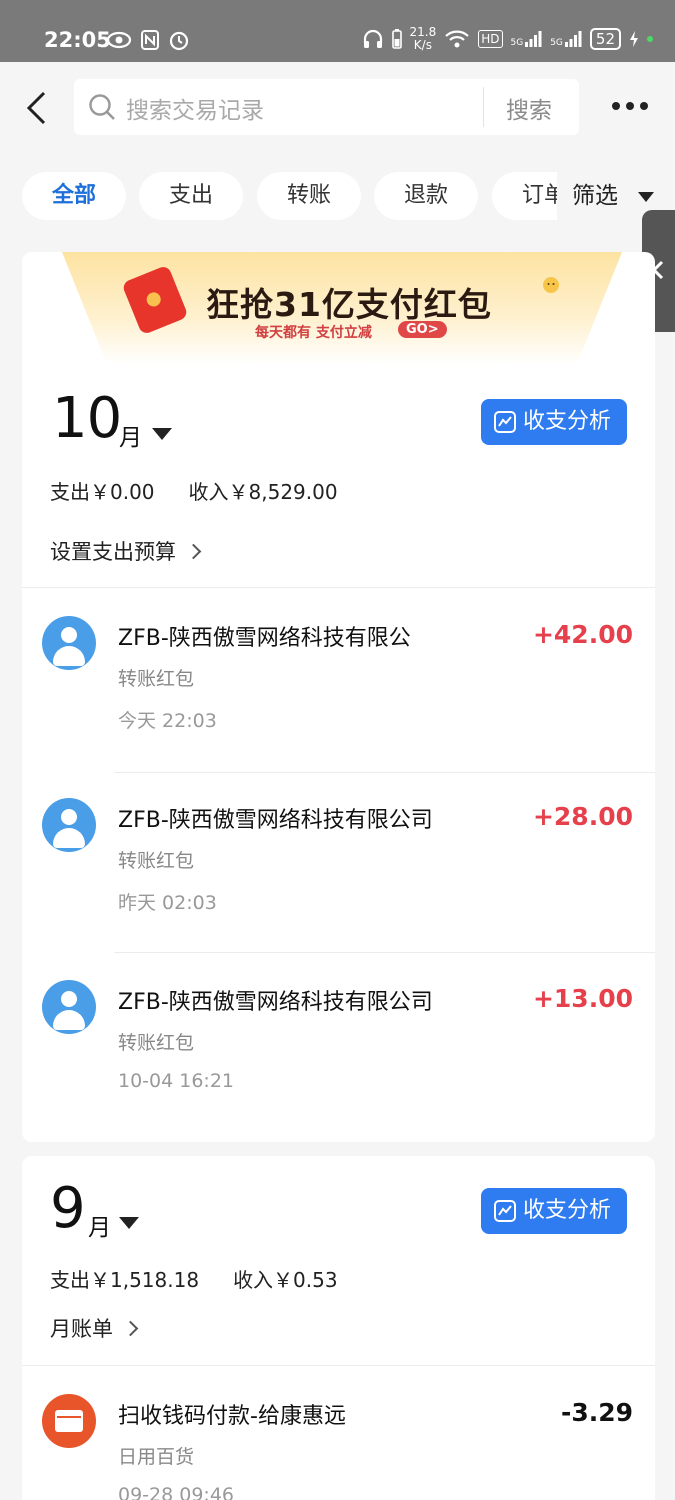 The width and height of the screenshot is (675, 1500). I want to click on transaction-time: 今天 22:03, so click(167, 721).